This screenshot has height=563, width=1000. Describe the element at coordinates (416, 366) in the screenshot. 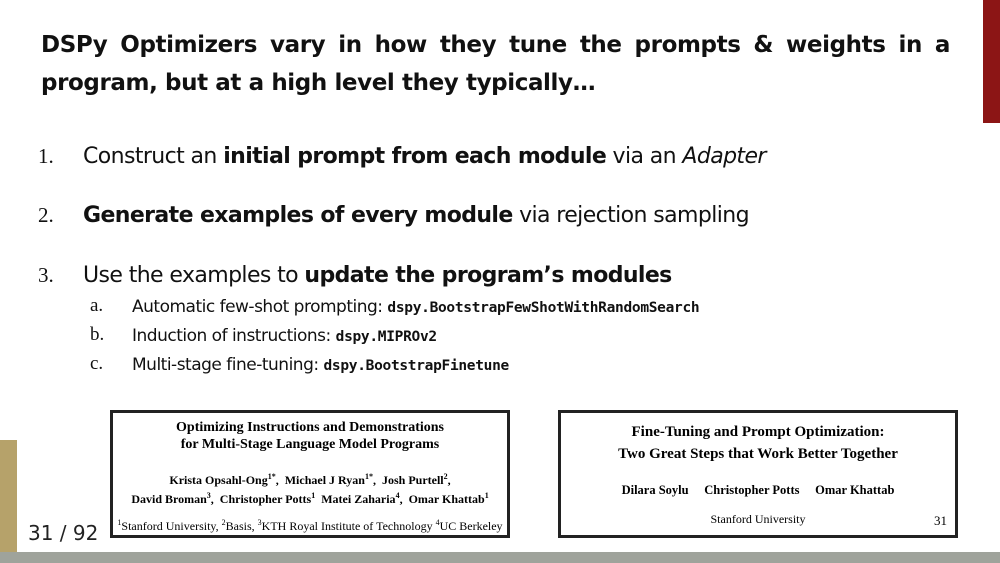

I see `code-snippet: dspy.BootstrapFinetune` at that location.